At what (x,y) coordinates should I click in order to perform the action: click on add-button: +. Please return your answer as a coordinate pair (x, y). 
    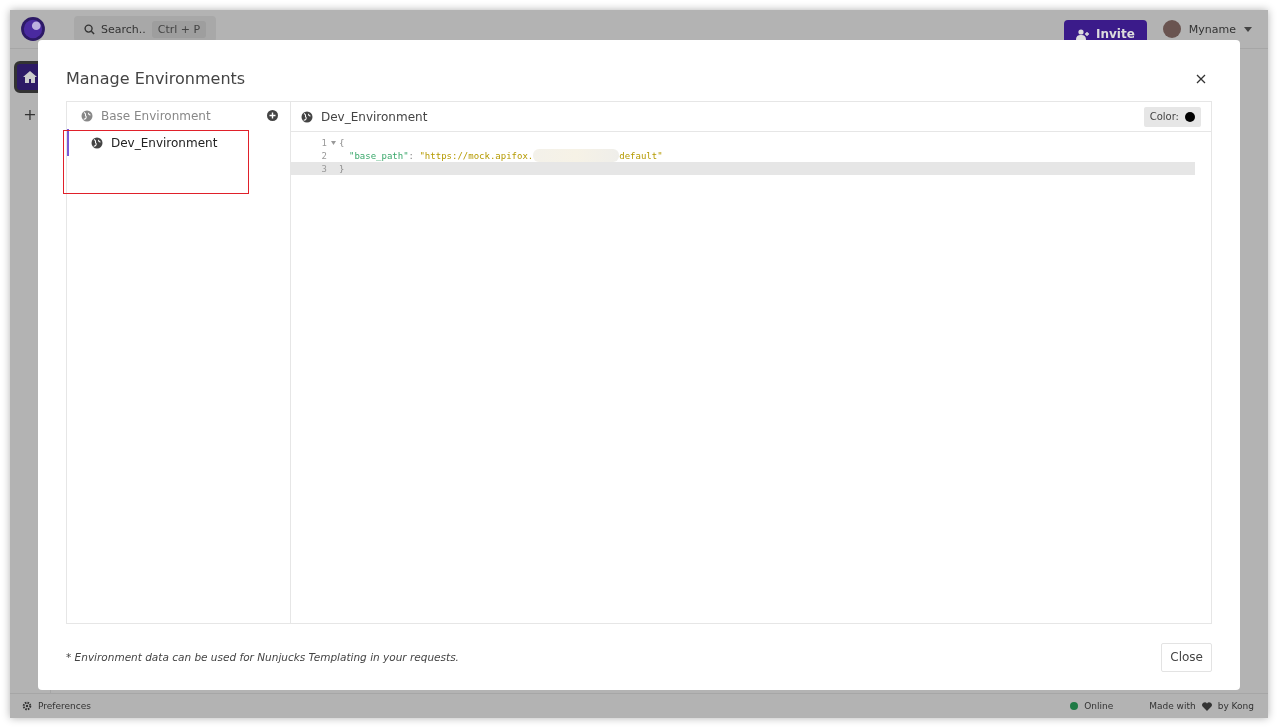
    Looking at the image, I should click on (30, 114).